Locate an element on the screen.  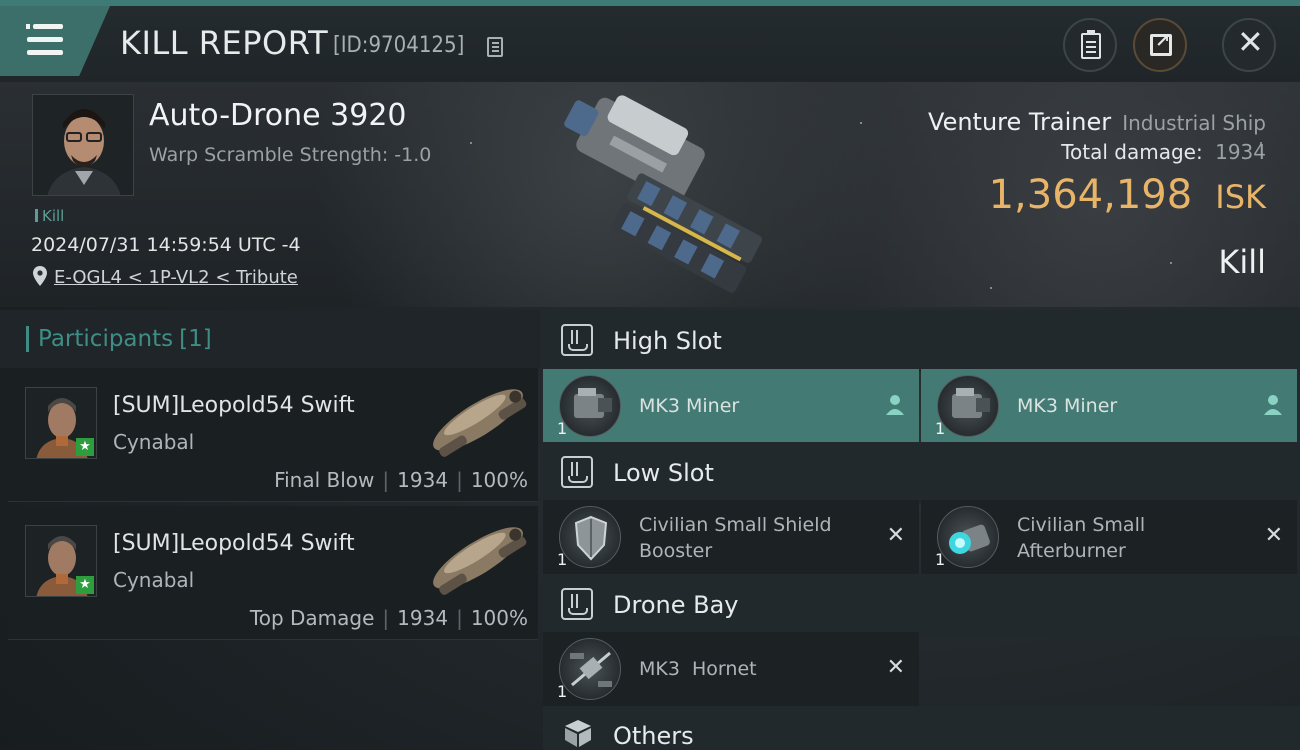
participants-count: [1] is located at coordinates (195, 339).